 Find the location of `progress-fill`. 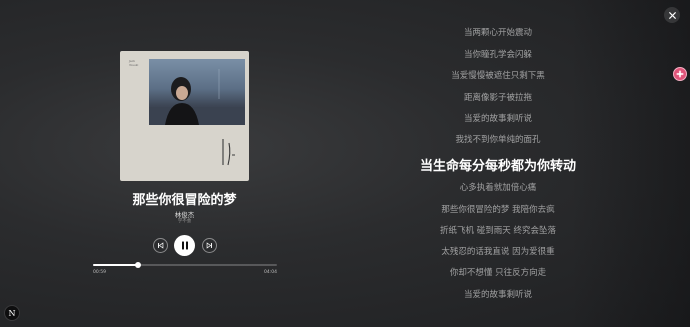

progress-fill is located at coordinates (115, 265).